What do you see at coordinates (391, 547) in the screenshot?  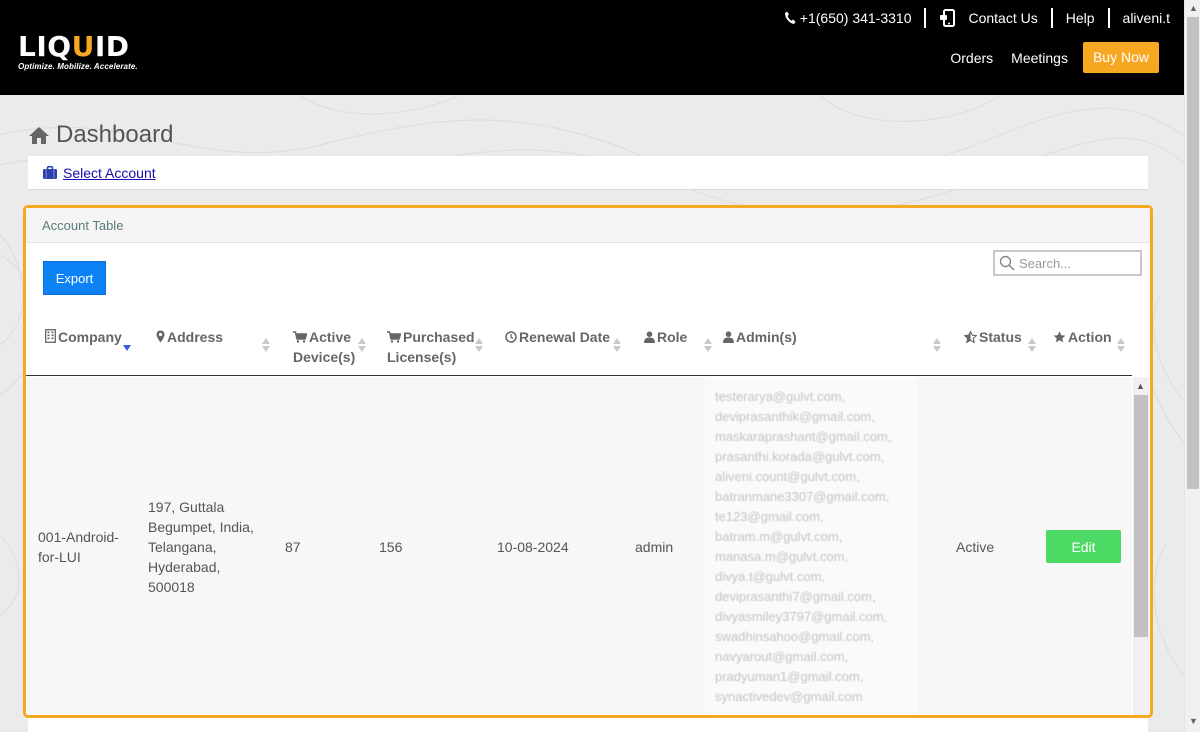 I see `cell-purchased-licenses: 156` at bounding box center [391, 547].